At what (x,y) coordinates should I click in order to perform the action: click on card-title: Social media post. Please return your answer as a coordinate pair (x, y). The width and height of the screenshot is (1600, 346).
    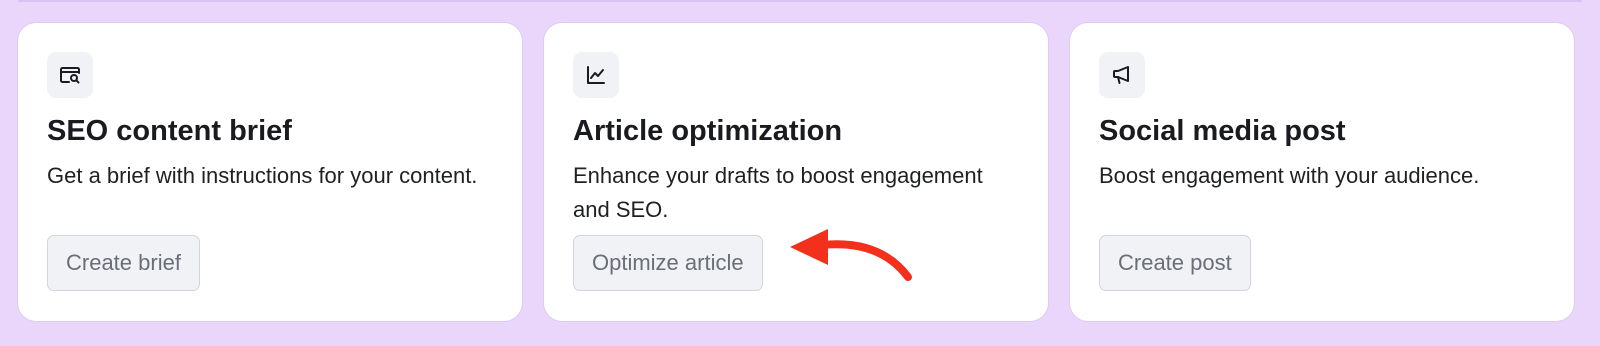
    Looking at the image, I should click on (1222, 131).